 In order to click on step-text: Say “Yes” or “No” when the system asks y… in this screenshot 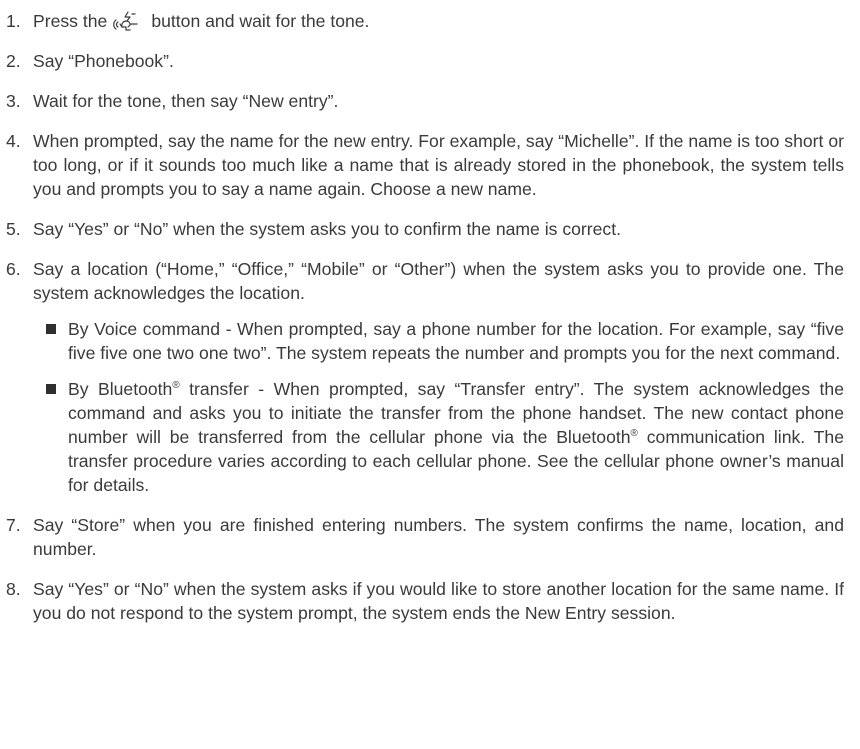, I will do `click(327, 229)`.